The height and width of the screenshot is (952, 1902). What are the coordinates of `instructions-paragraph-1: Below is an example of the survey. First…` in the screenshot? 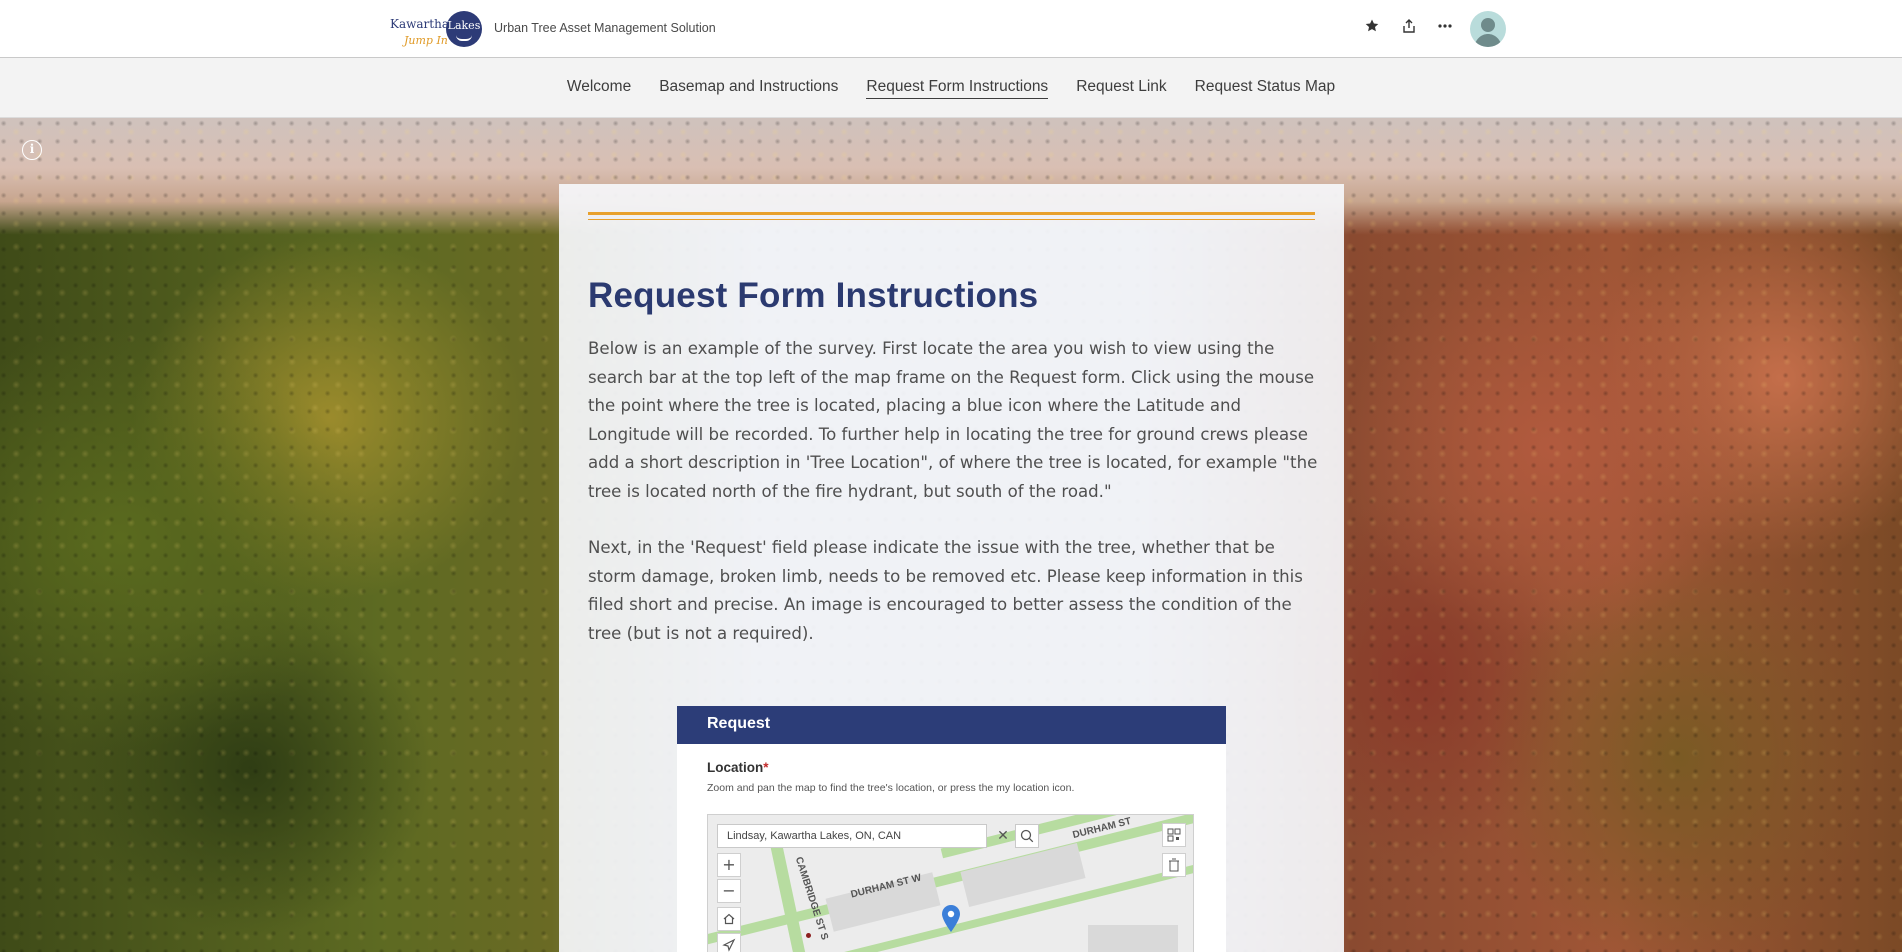 It's located at (953, 420).